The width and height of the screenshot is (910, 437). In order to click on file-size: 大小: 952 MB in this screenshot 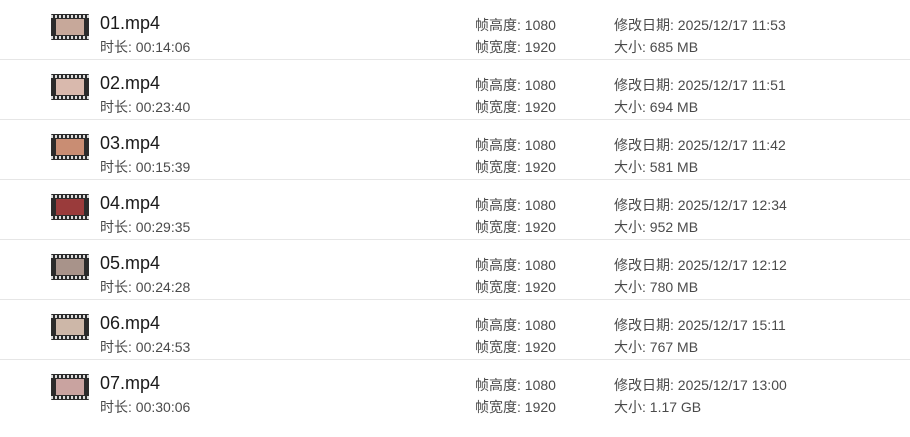, I will do `click(656, 227)`.